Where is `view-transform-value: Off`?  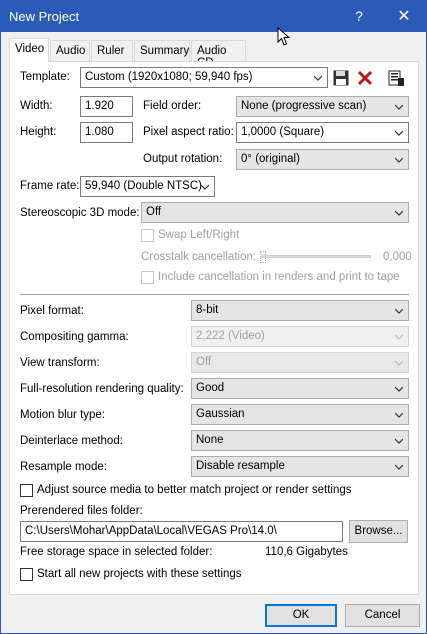 view-transform-value: Off is located at coordinates (204, 362).